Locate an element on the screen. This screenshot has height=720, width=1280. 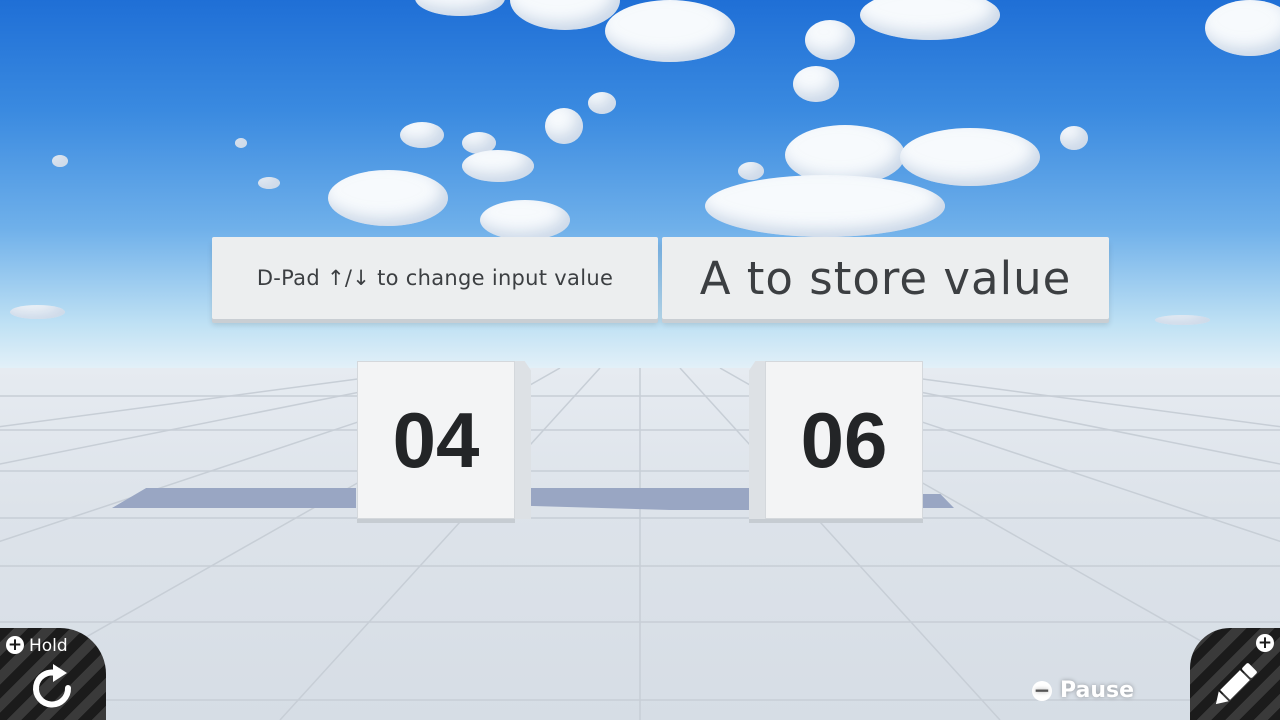
instruction-panel-store: A to store value is located at coordinates (885, 278).